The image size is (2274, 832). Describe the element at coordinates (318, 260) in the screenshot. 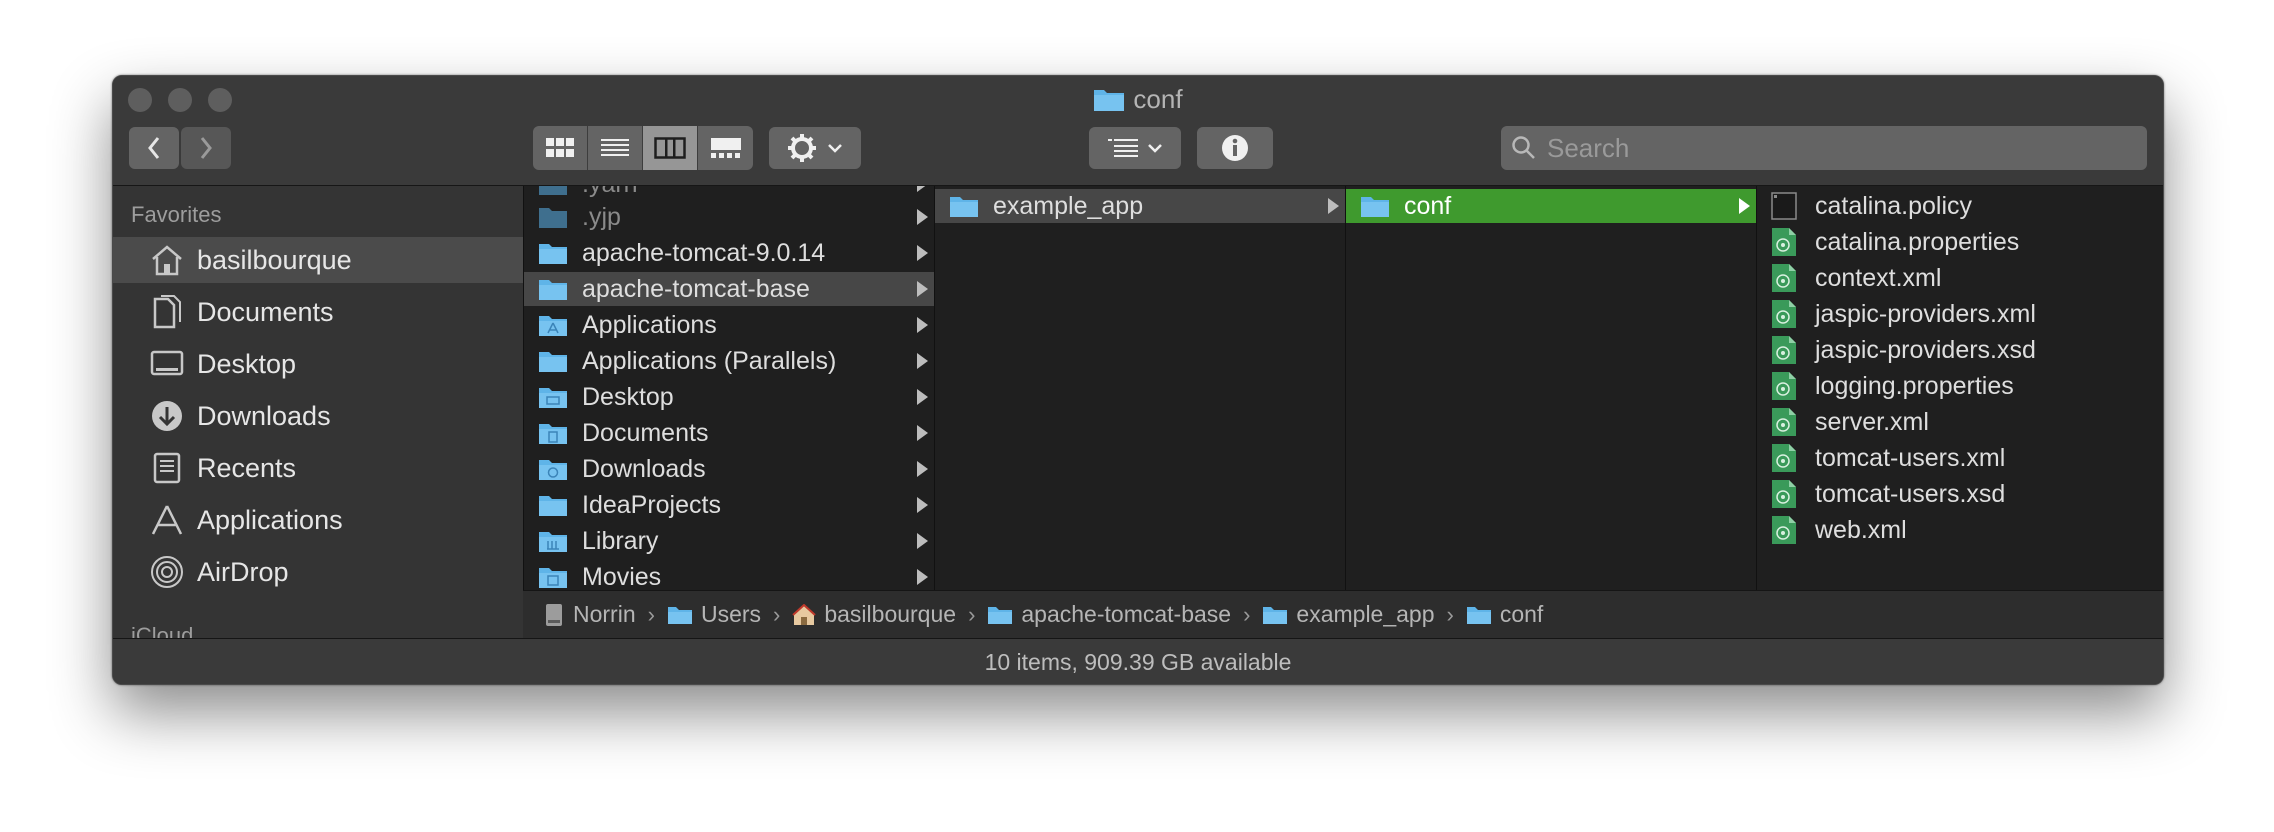

I see `sidebar-item-basilbourque: basilbourque` at that location.